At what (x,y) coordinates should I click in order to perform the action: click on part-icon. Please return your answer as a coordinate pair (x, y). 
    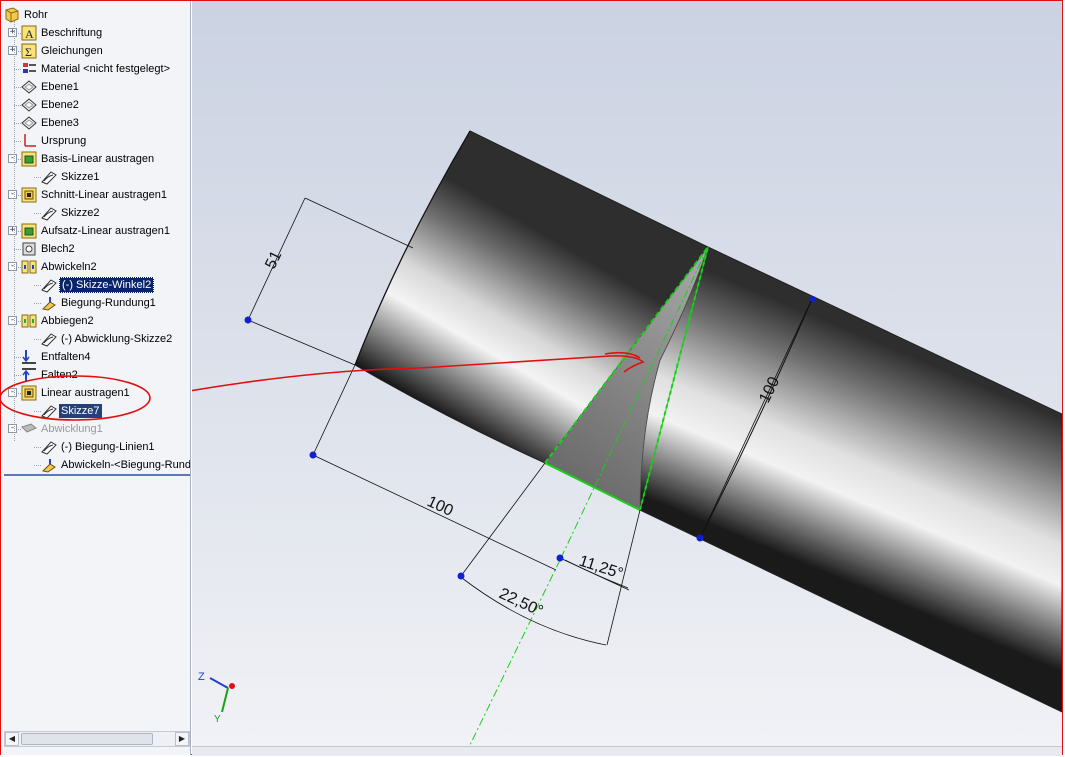
    Looking at the image, I should click on (12, 15).